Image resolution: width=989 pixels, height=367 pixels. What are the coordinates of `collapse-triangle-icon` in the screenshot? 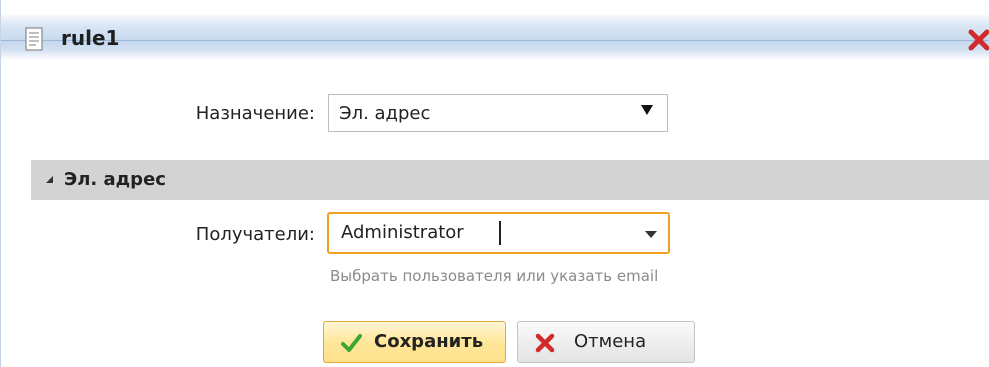 It's located at (49, 179).